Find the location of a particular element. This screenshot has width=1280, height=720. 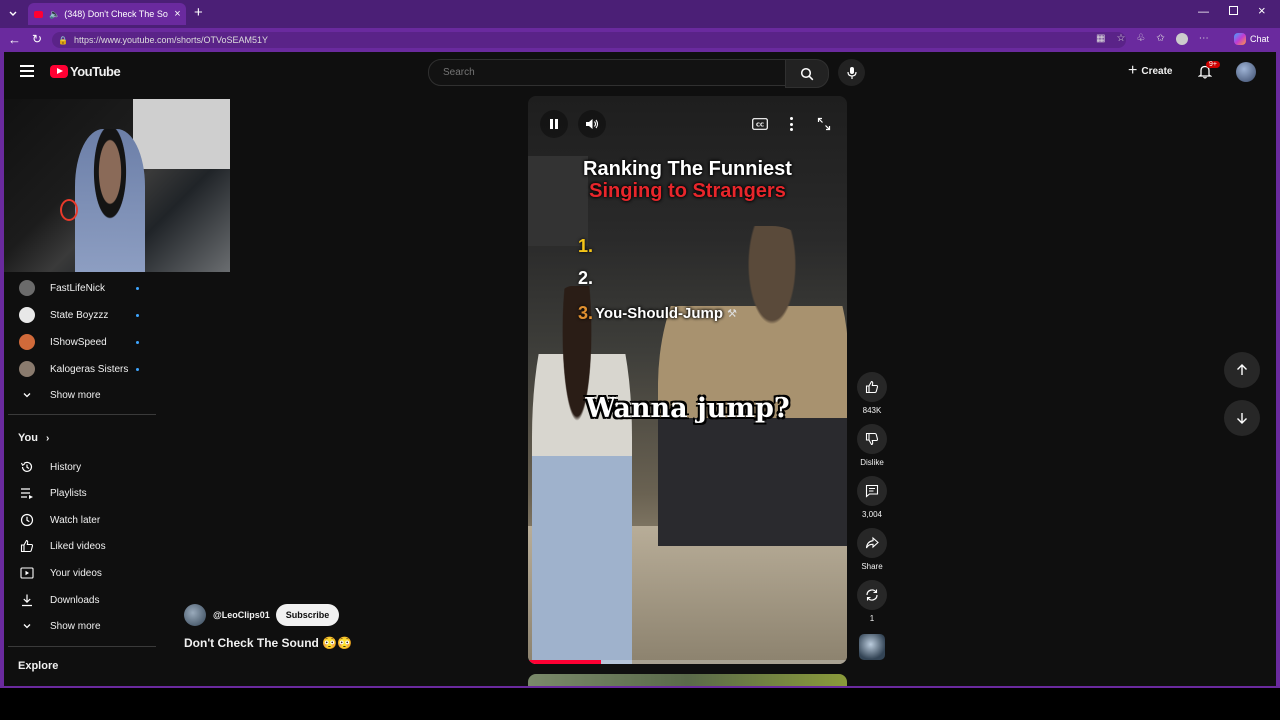

previous-short-button is located at coordinates (1242, 370).